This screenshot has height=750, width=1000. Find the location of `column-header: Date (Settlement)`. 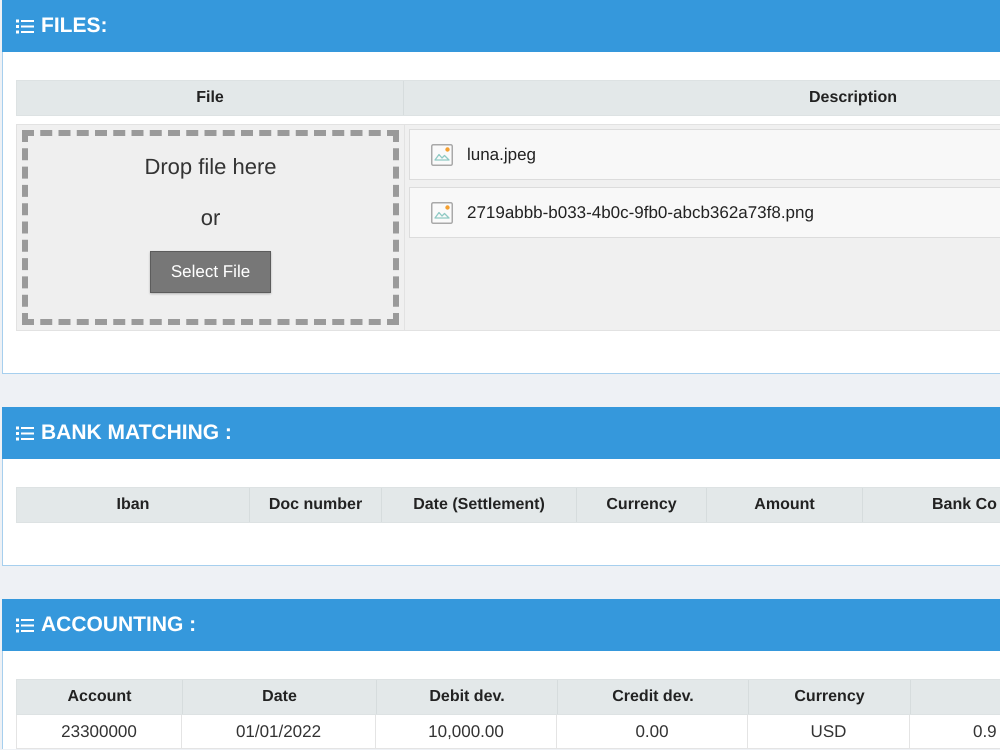

column-header: Date (Settlement) is located at coordinates (479, 505).